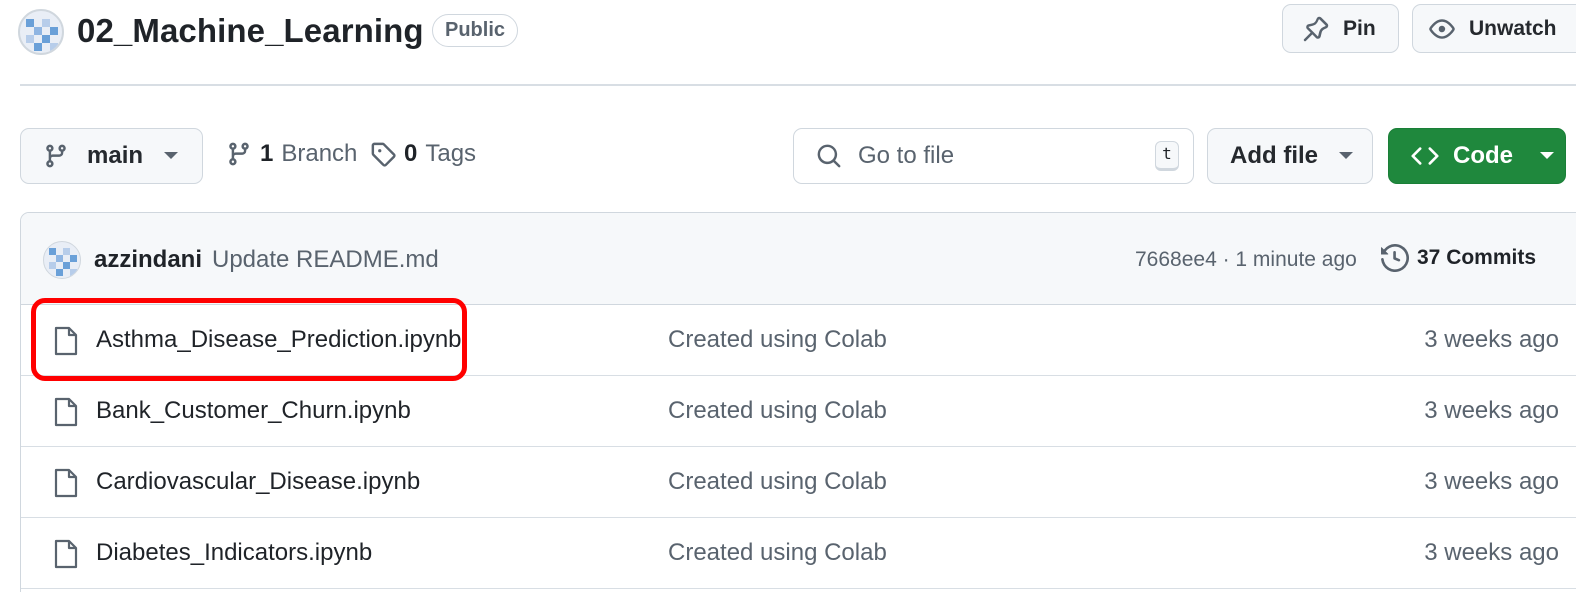 This screenshot has width=1576, height=592. I want to click on code-label: Code, so click(1483, 155).